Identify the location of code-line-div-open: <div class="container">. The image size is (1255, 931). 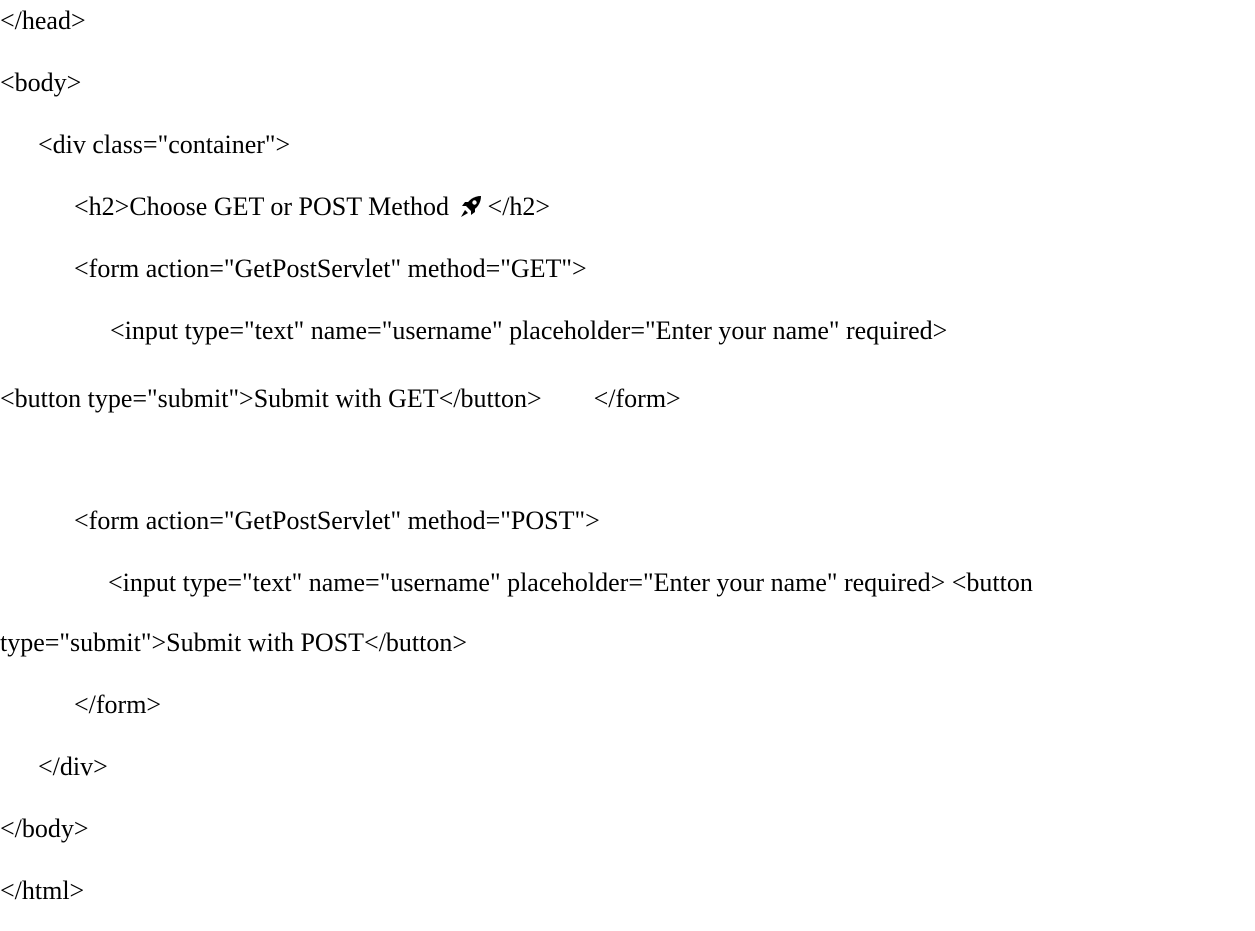
(164, 144).